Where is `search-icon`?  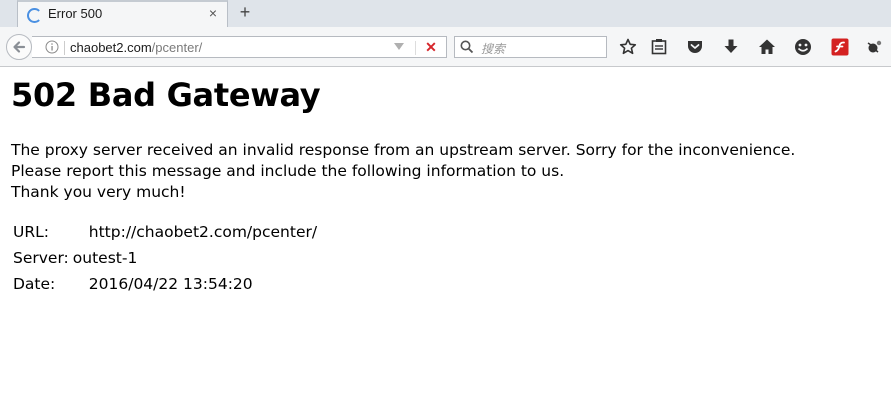 search-icon is located at coordinates (467, 47).